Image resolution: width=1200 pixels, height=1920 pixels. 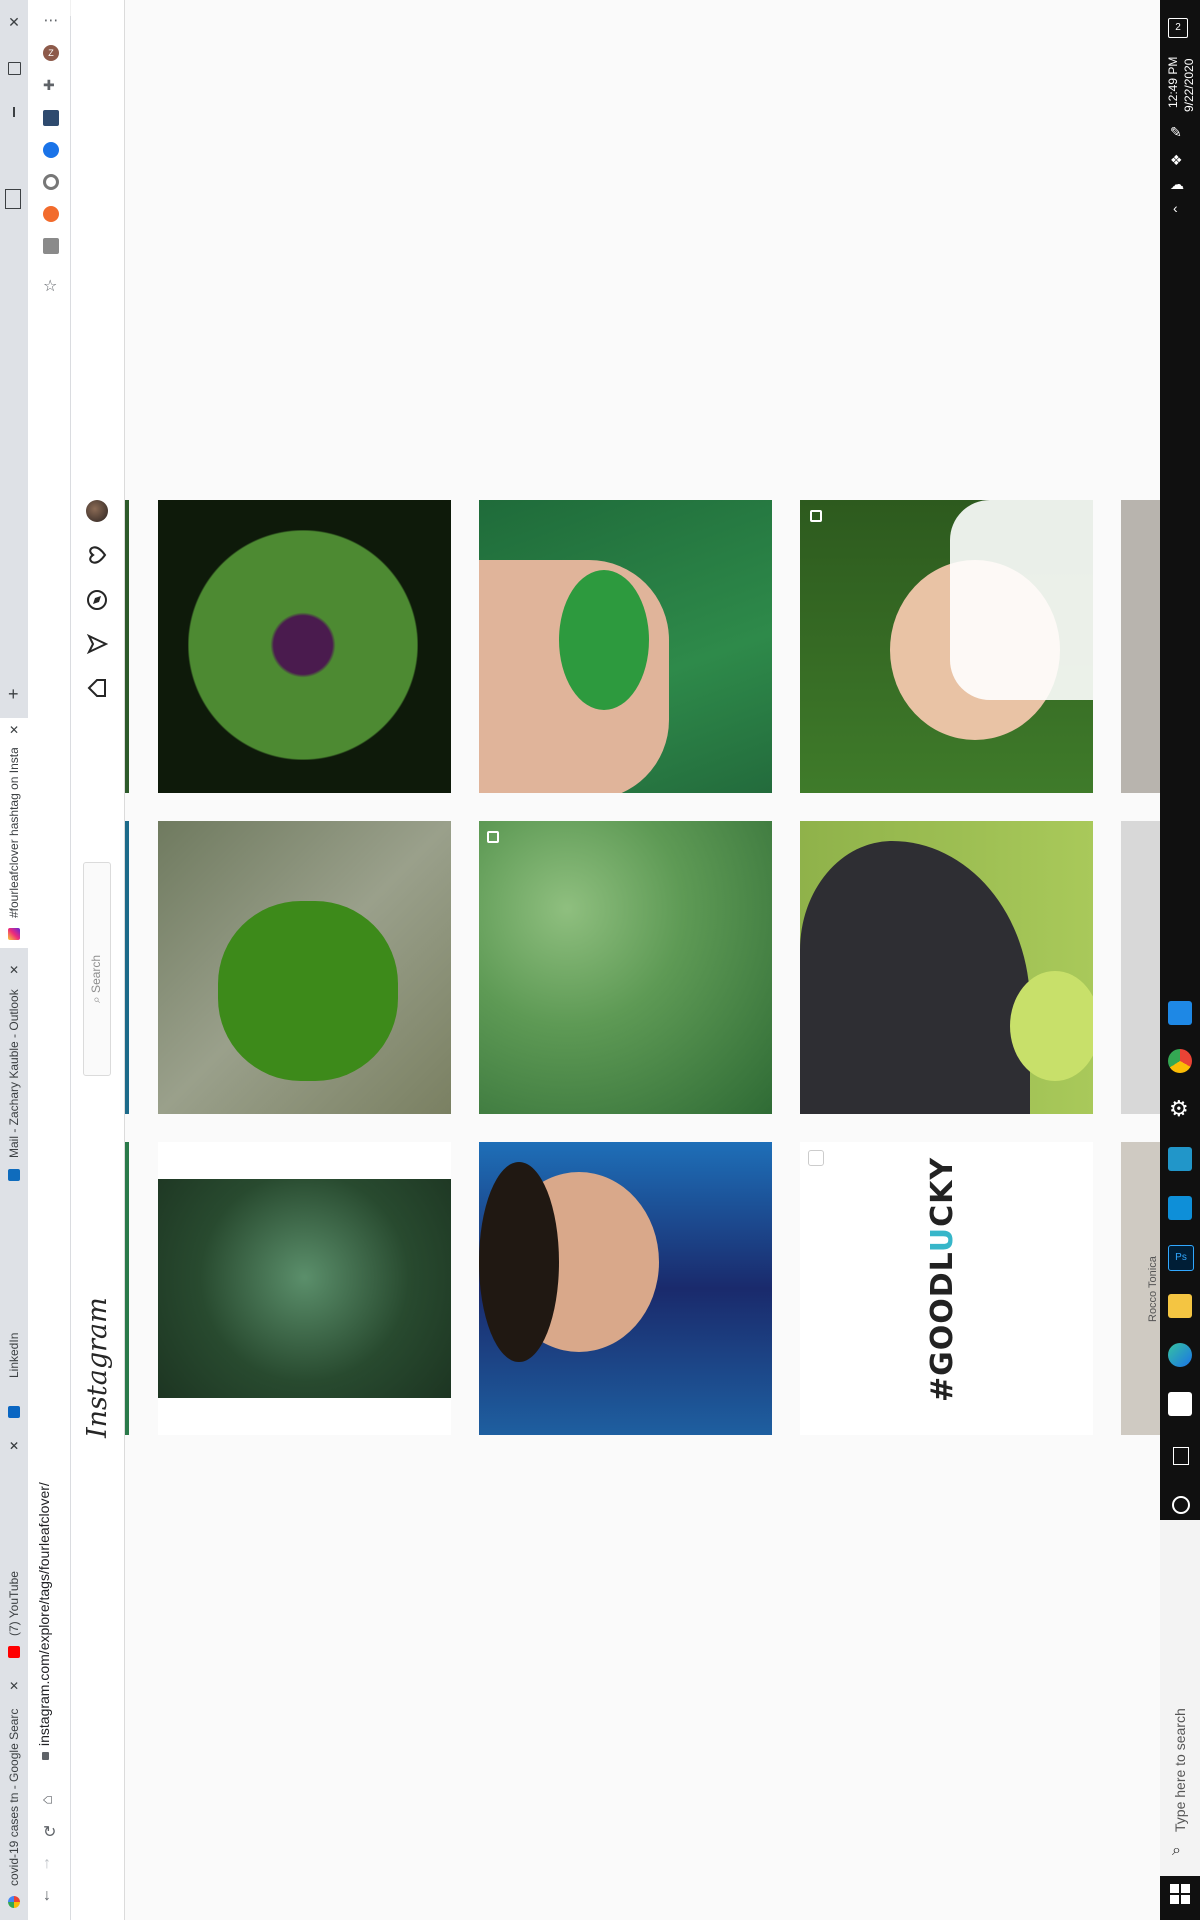 I want to click on pen-icon: ✎, so click(x=1176, y=132).